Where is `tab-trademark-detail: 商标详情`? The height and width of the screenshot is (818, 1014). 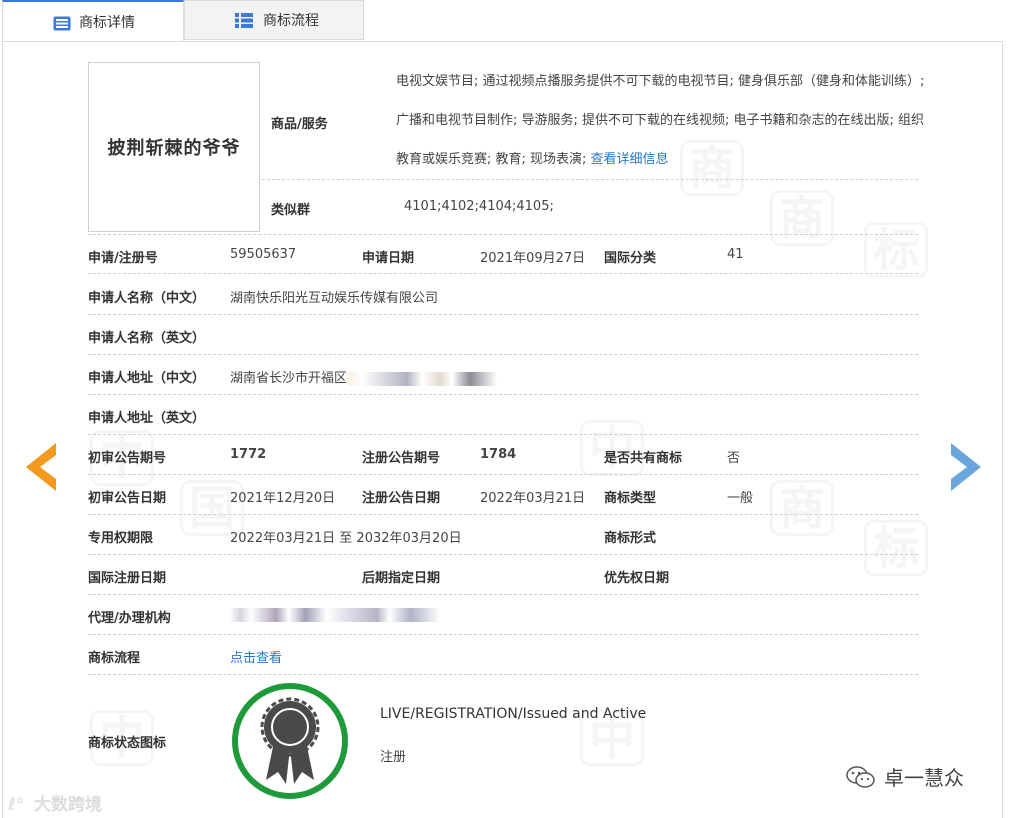 tab-trademark-detail: 商标详情 is located at coordinates (93, 21).